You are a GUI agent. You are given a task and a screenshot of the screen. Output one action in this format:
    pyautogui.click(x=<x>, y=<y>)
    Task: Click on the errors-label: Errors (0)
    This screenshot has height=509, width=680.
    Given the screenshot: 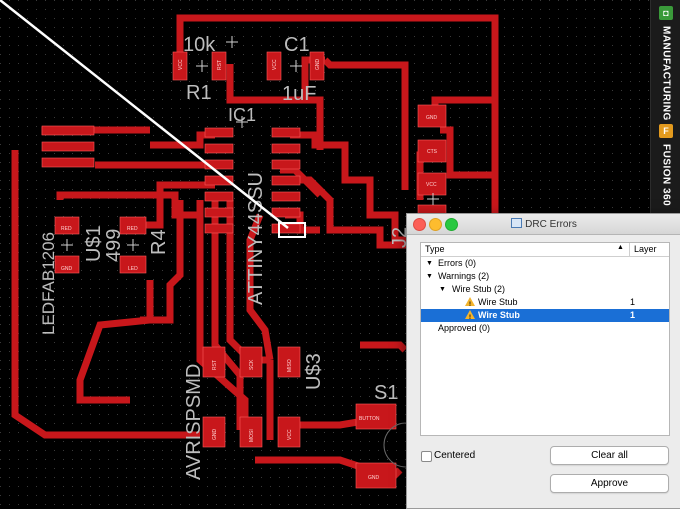 What is the action you would take?
    pyautogui.click(x=457, y=263)
    